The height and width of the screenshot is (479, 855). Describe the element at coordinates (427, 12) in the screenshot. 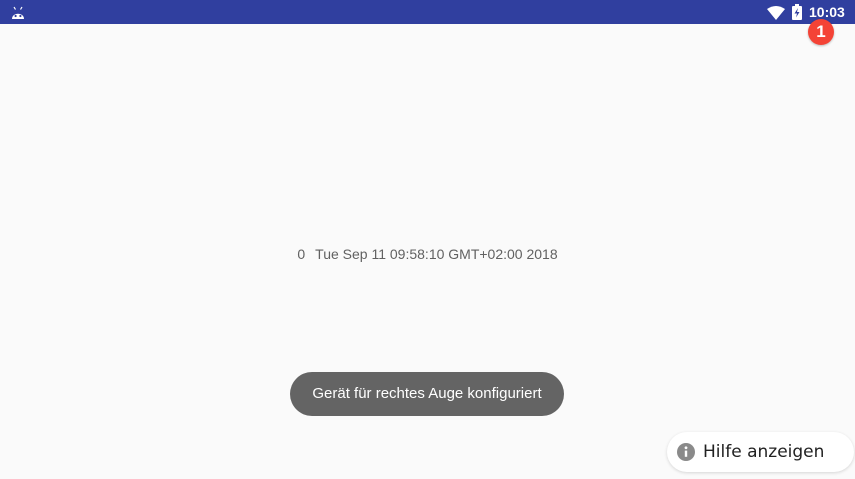

I see `status-bar: 10:03` at that location.